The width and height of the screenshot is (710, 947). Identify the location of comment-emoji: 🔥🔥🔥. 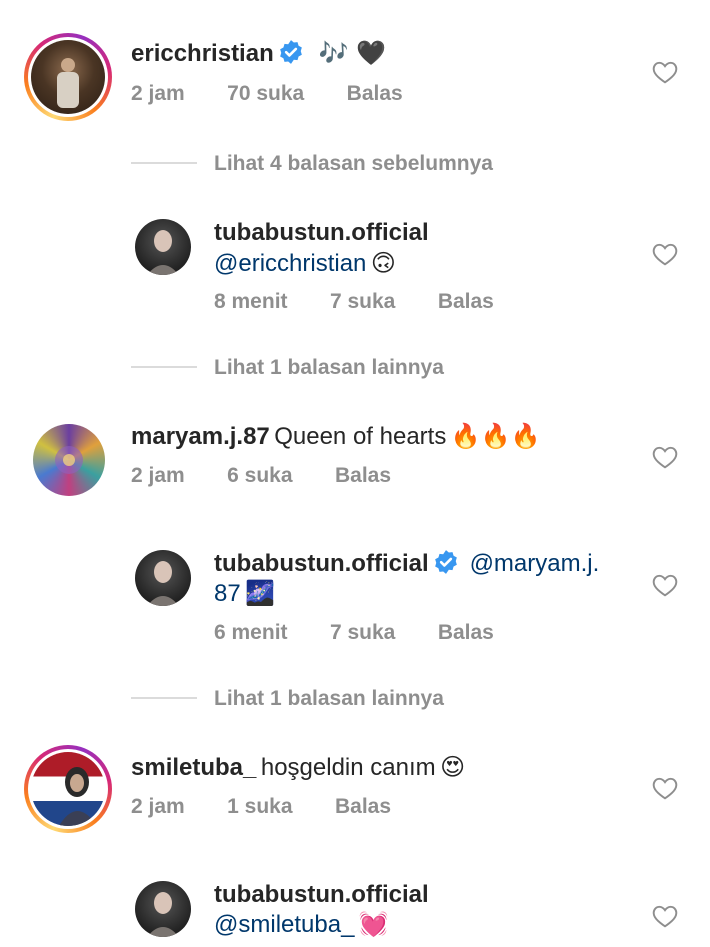
(495, 436).